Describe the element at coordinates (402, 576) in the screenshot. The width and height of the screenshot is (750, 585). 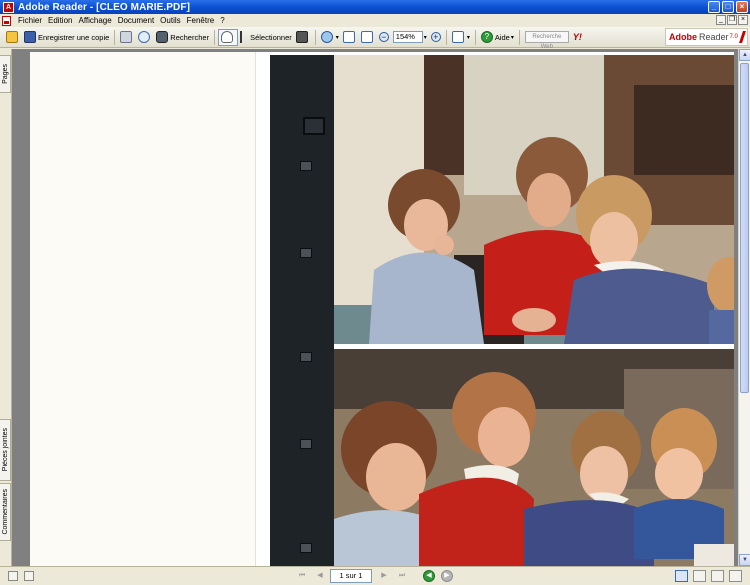
I see `last-page-button: ⏭` at that location.